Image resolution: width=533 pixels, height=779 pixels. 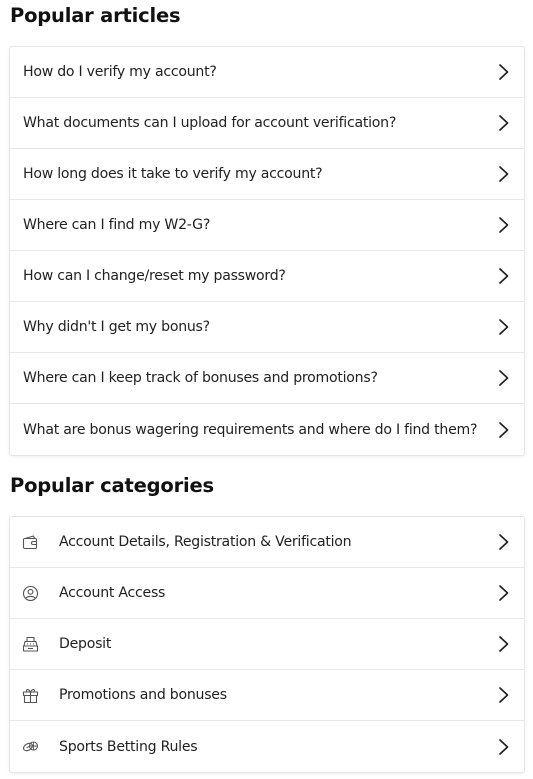 I want to click on gift-icon, so click(x=30, y=695).